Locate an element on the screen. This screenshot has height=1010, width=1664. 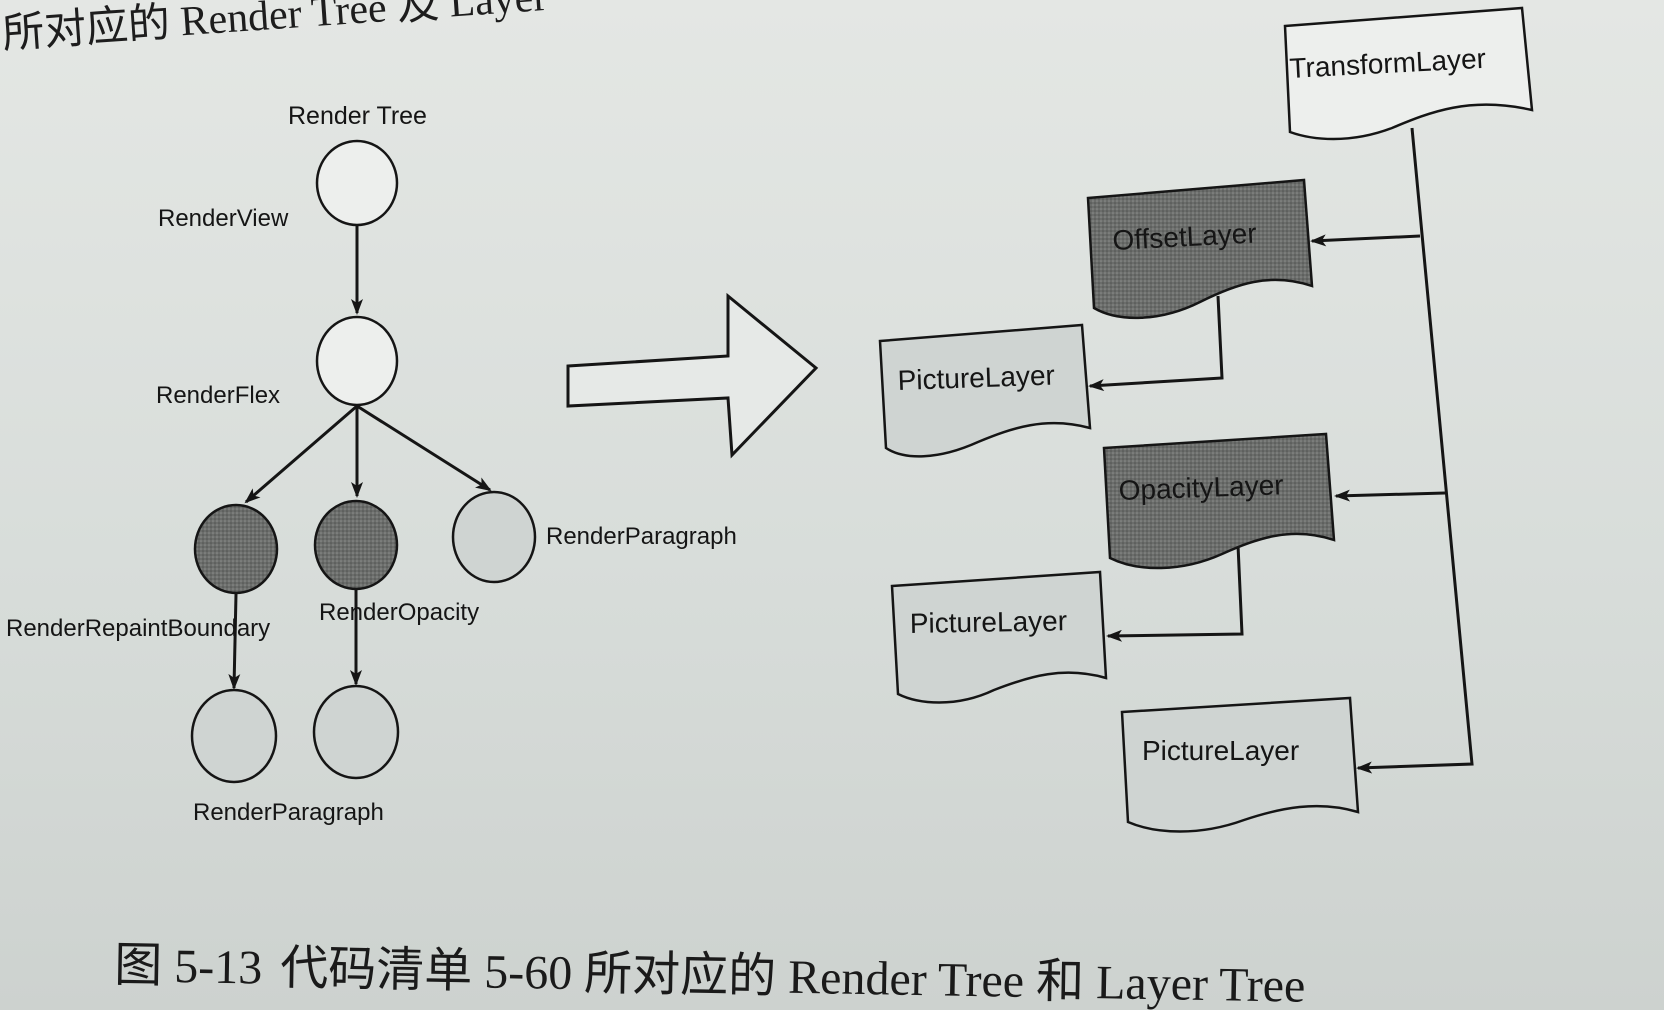
render-paragraph-node-top is located at coordinates (494, 537).